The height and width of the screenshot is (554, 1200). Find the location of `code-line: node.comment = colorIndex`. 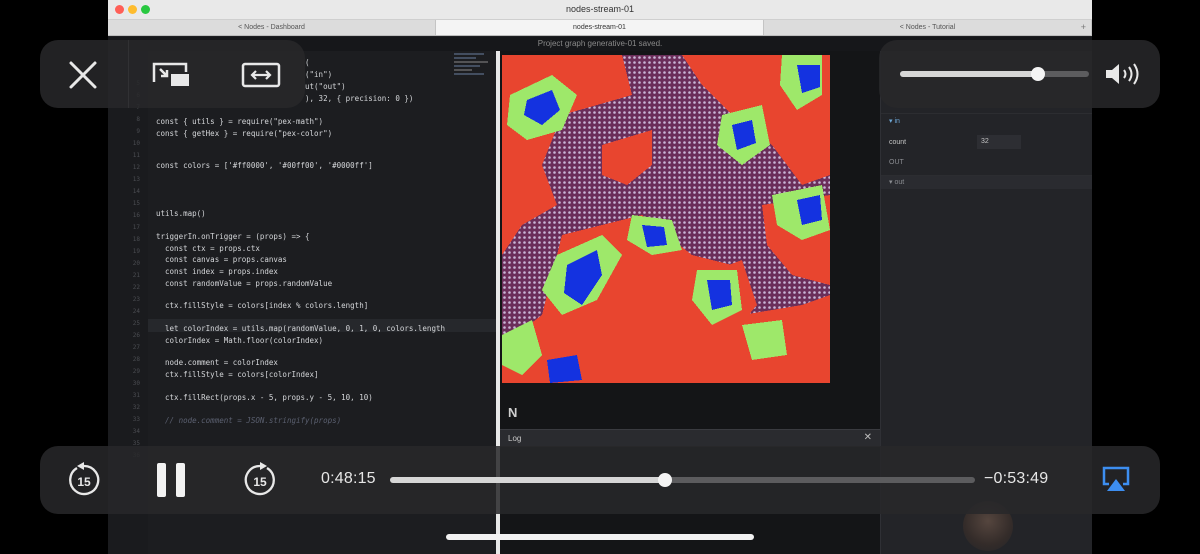

code-line: node.comment = colorIndex is located at coordinates (217, 362).